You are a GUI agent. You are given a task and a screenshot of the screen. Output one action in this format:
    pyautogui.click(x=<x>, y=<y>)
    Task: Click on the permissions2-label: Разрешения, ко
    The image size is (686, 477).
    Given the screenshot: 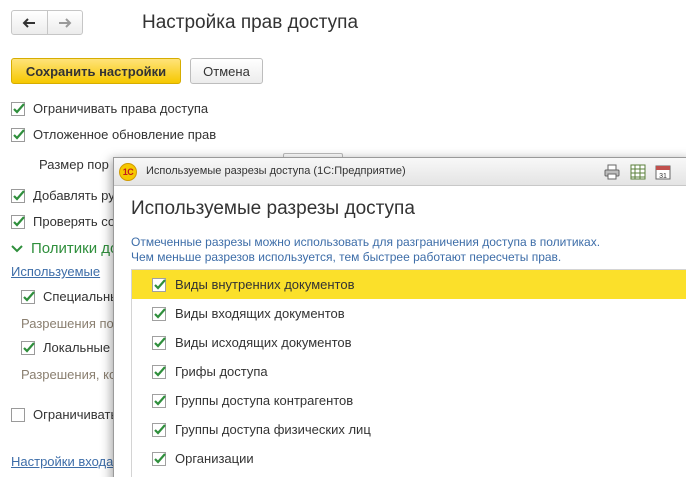 What is the action you would take?
    pyautogui.click(x=69, y=374)
    